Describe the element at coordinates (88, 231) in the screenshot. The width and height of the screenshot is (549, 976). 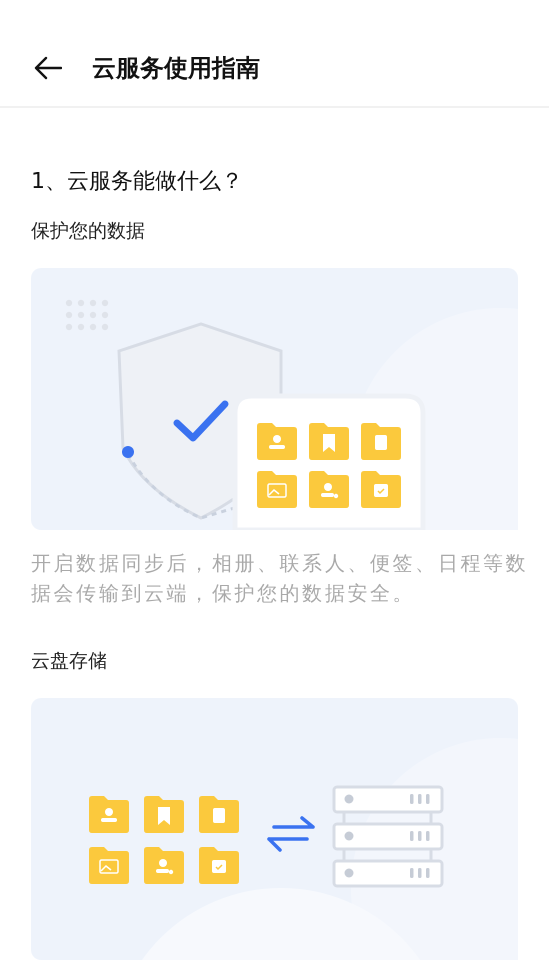
I see `feature-title: 保护您的数据` at that location.